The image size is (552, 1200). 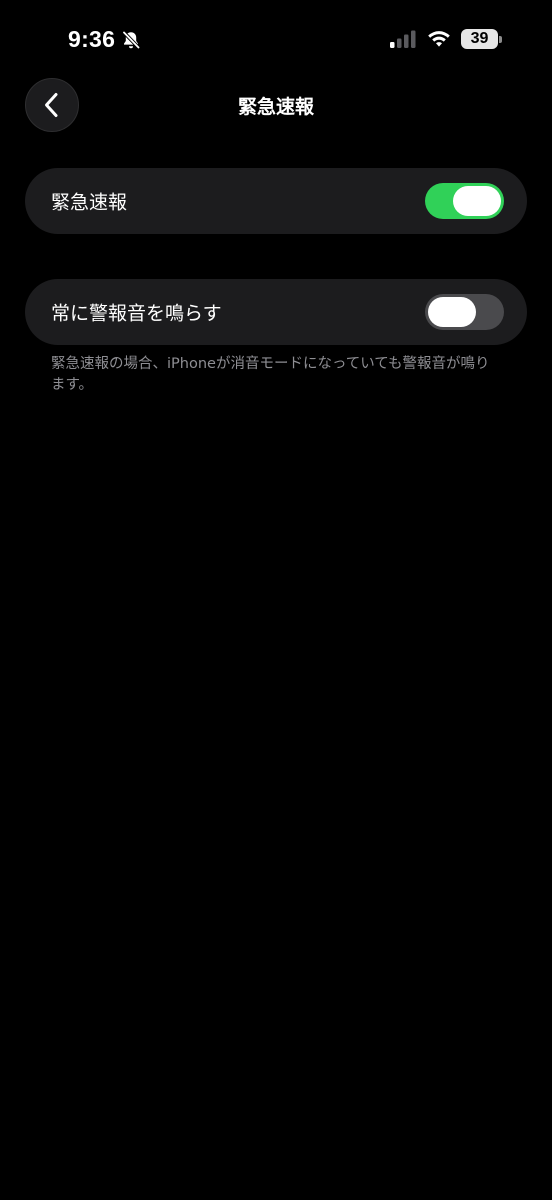 What do you see at coordinates (276, 40) in the screenshot?
I see `status-bar: 9:36 39` at bounding box center [276, 40].